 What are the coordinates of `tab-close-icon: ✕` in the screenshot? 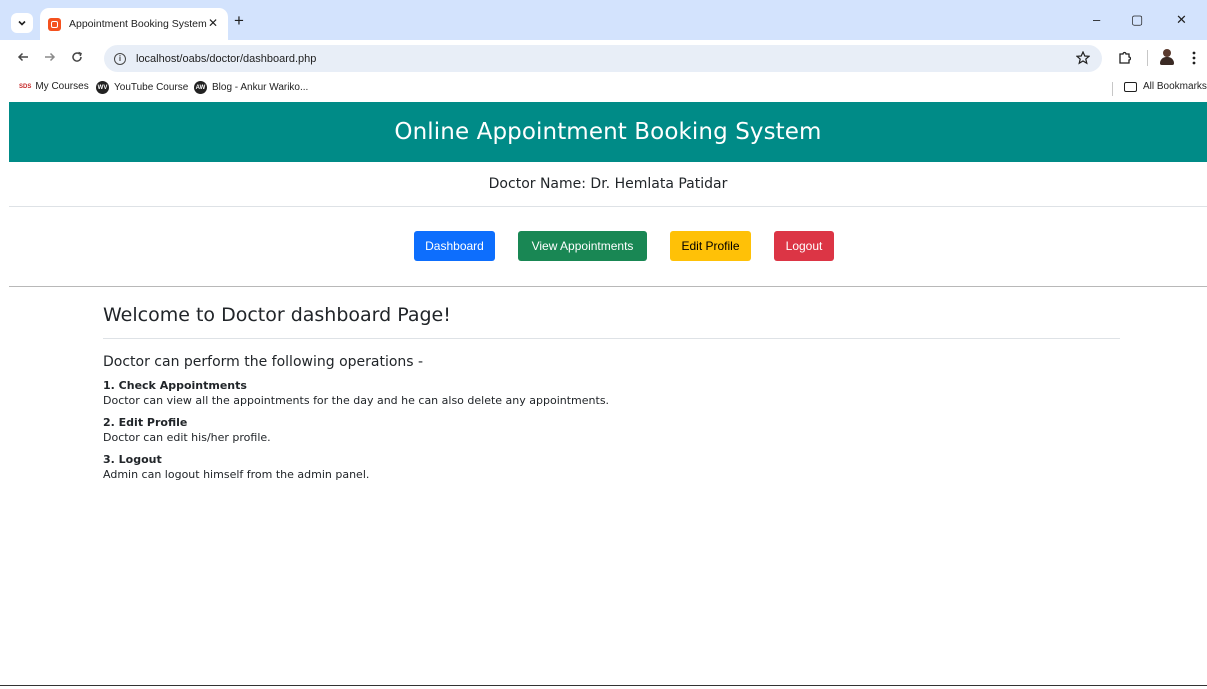 It's located at (213, 23).